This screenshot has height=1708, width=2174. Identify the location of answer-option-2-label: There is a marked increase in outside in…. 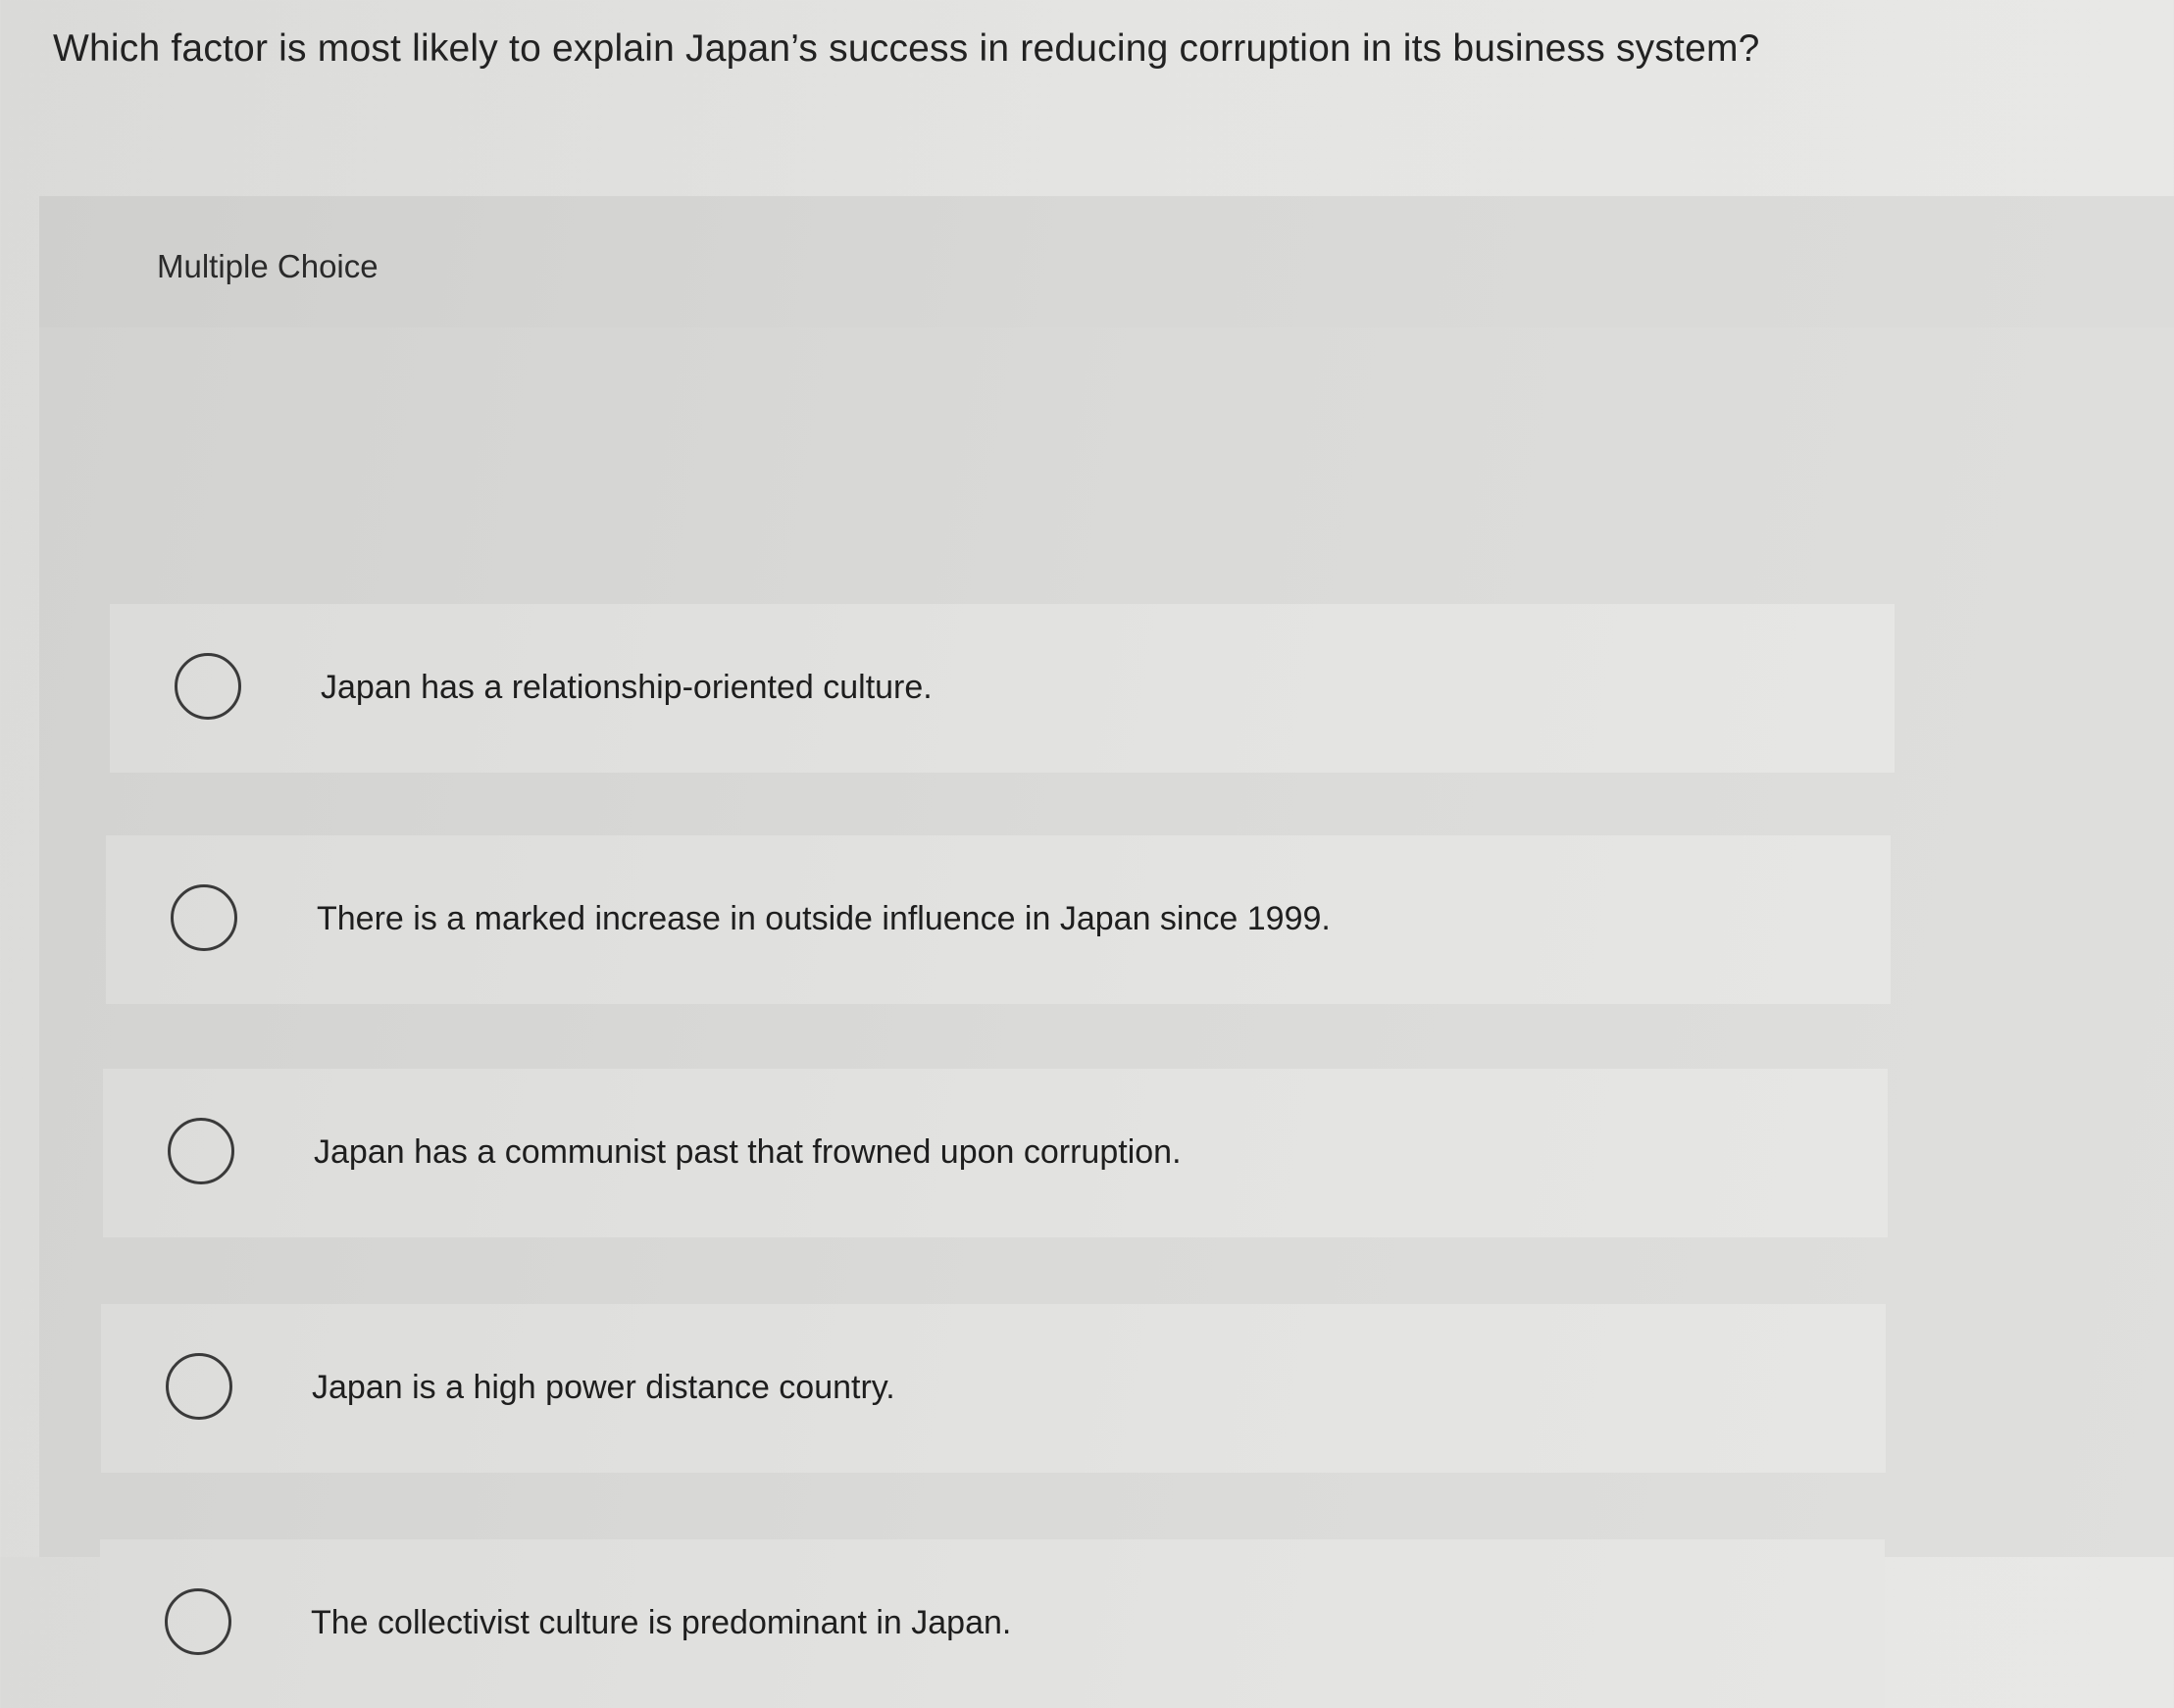
(824, 918).